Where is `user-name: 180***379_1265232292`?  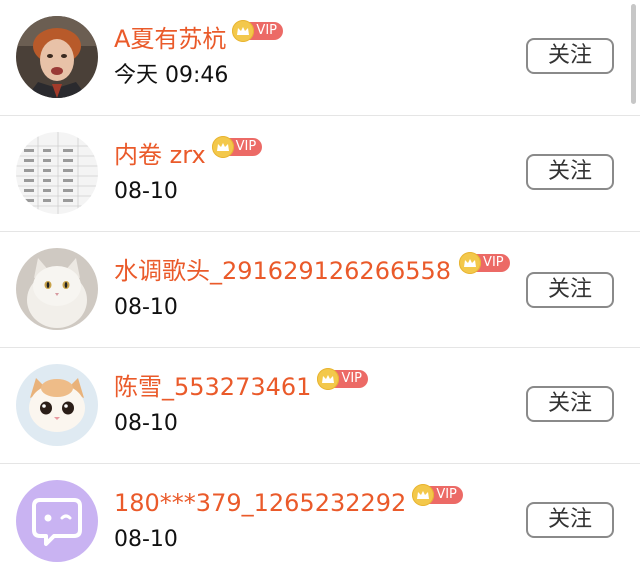
user-name: 180***379_1265232292 is located at coordinates (260, 503).